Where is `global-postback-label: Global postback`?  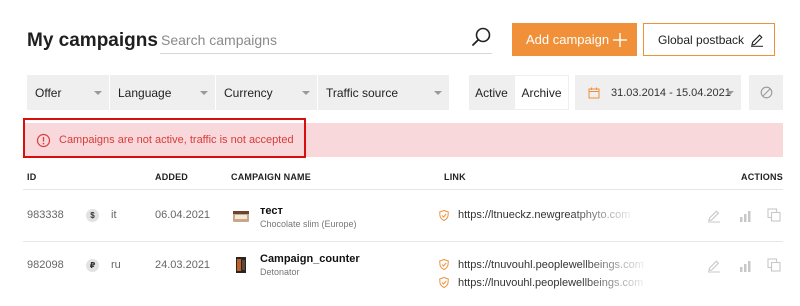
global-postback-label: Global postback is located at coordinates (701, 39).